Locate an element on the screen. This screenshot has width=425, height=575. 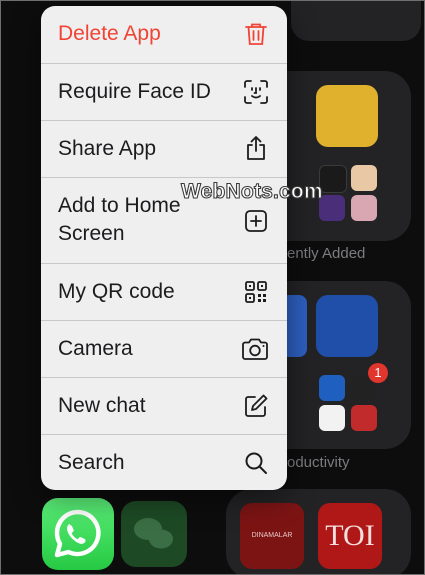
folder-label-productivity: oductivity is located at coordinates (318, 462).